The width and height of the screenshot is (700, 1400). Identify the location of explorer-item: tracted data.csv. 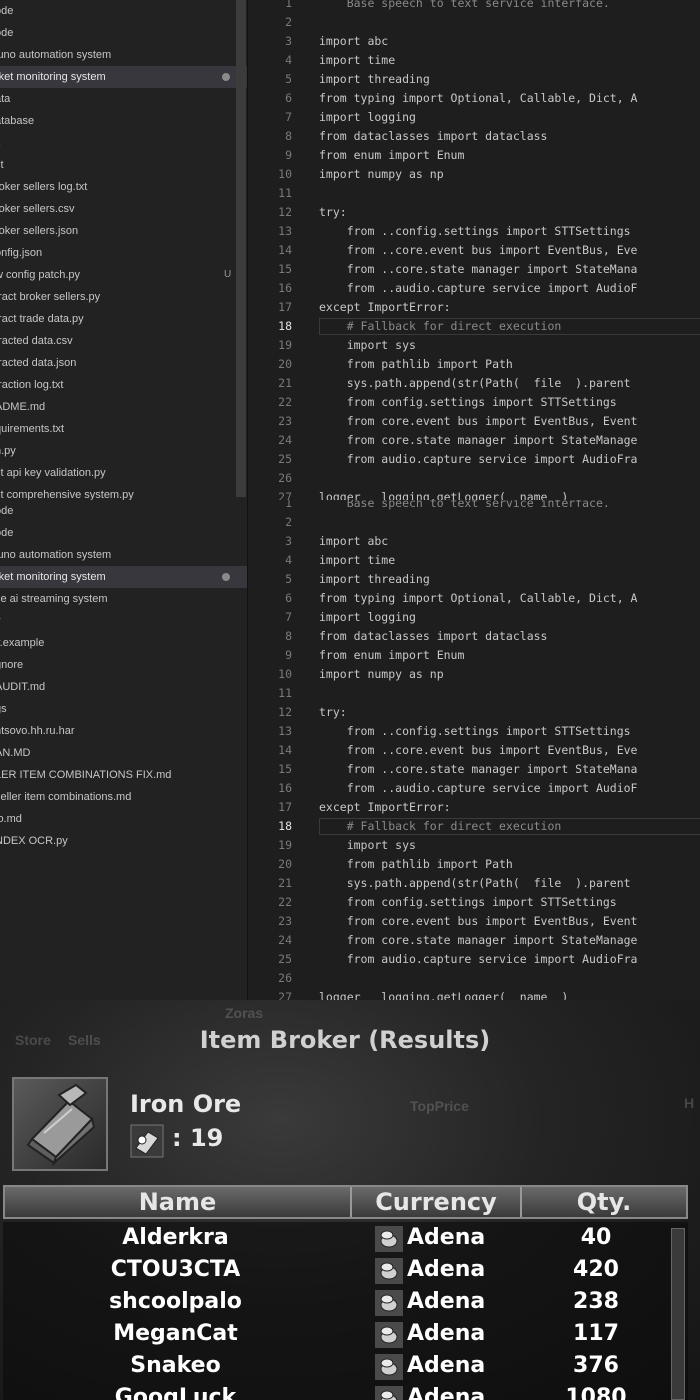
(123, 341).